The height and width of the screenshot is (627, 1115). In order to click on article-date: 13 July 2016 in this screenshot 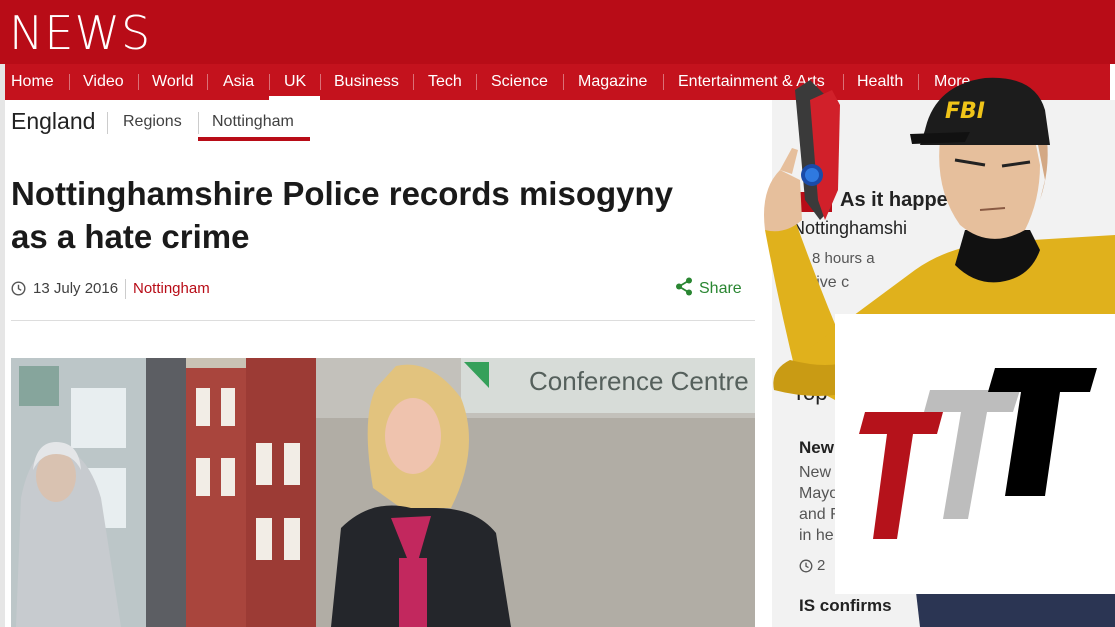, I will do `click(76, 288)`.